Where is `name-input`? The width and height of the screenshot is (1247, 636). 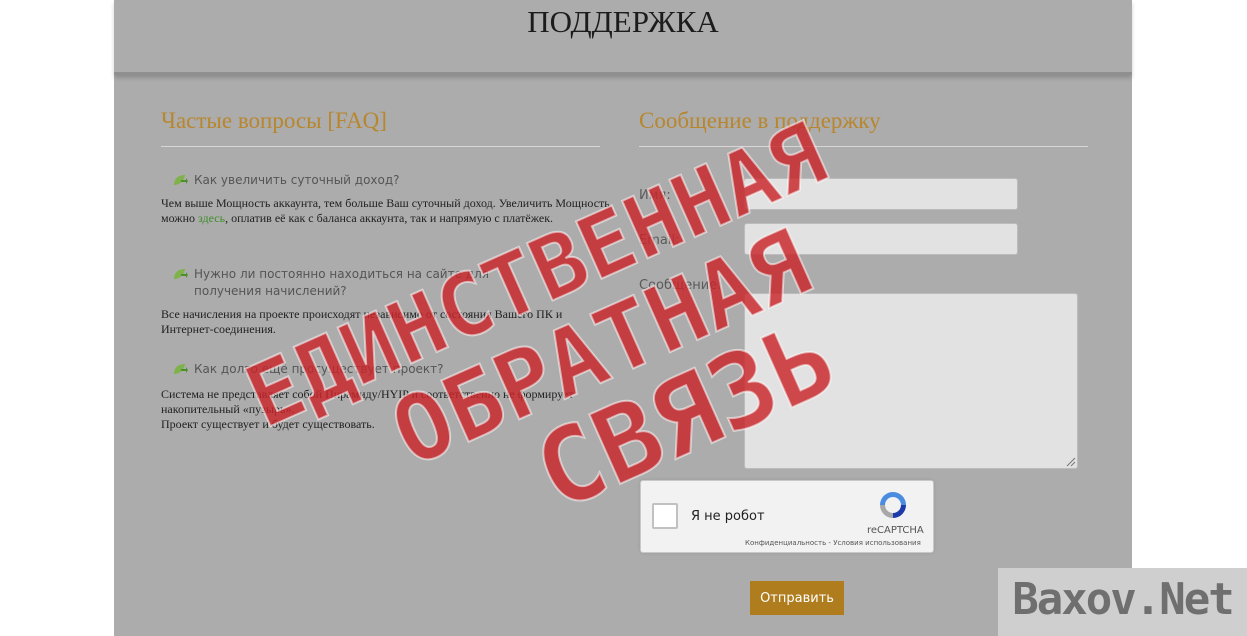
name-input is located at coordinates (881, 194).